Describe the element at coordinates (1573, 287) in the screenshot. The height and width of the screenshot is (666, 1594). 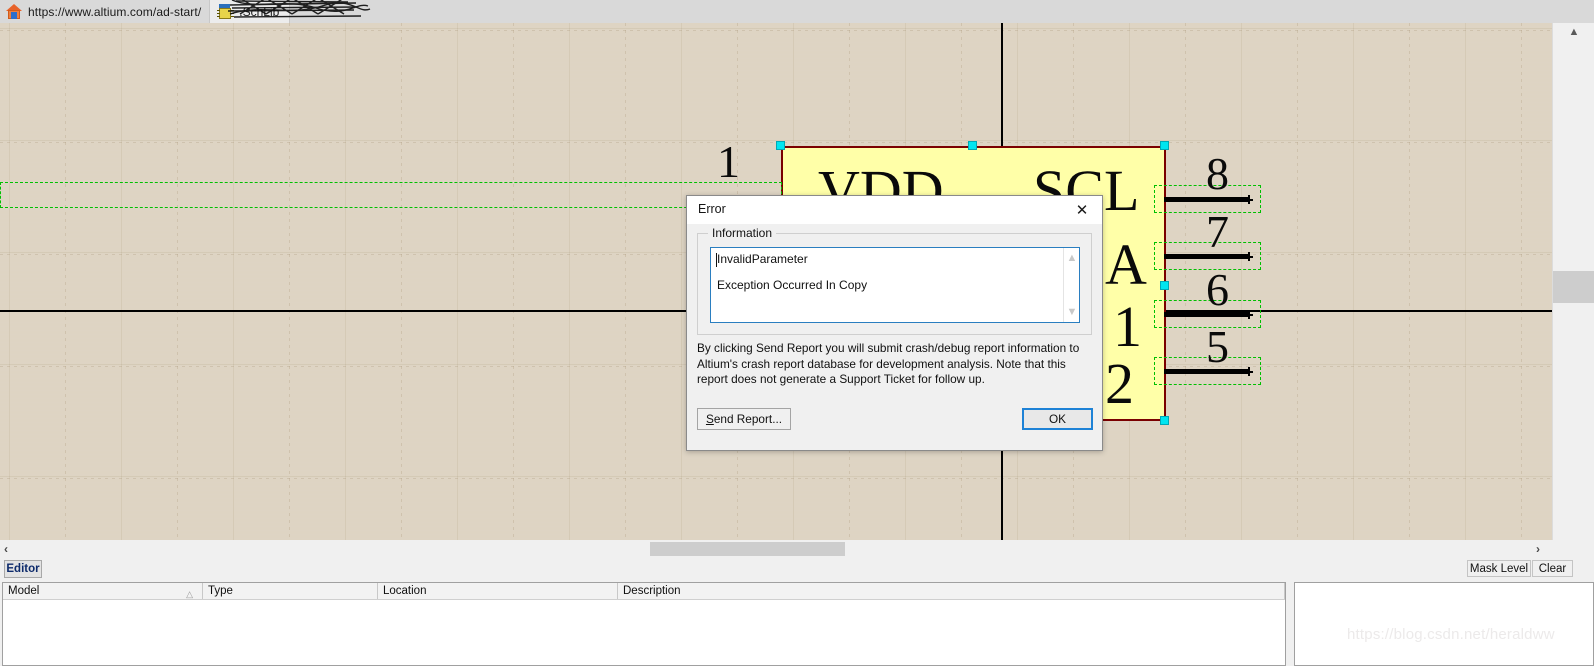
I see `vertical-scroll-thumb` at that location.